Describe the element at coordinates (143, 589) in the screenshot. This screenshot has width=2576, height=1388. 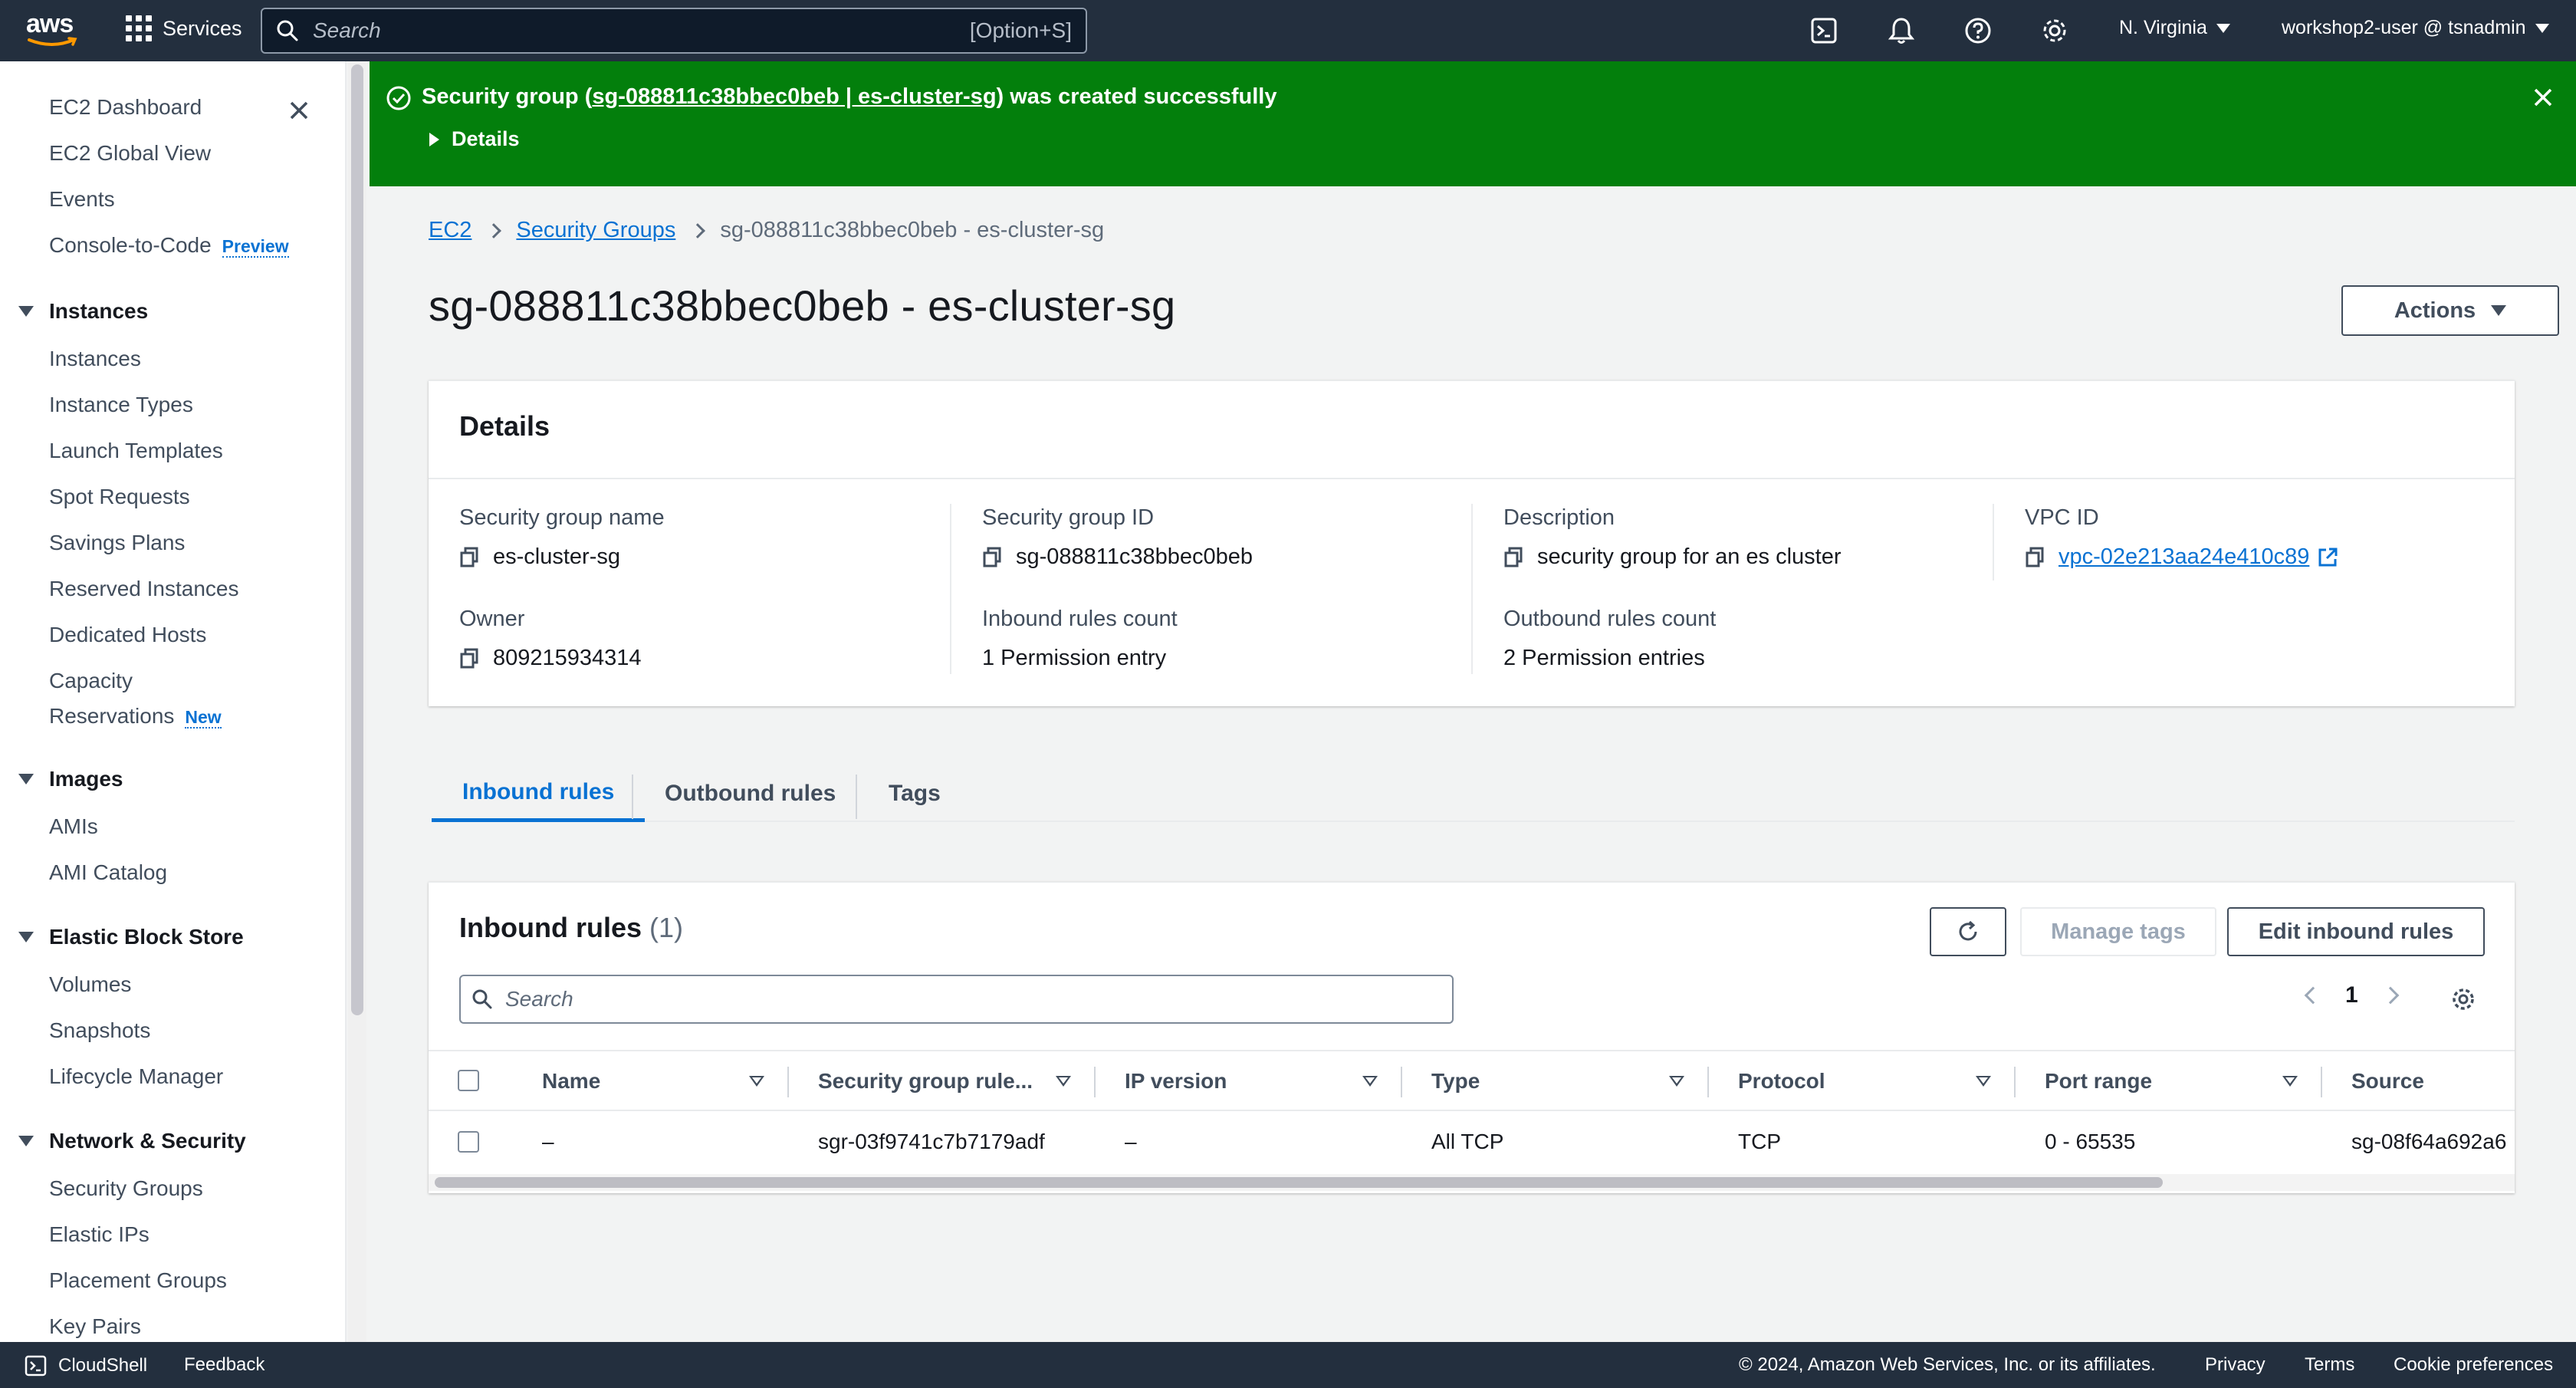
I see `sidebar-item-reserved-instances: Reserved Instances` at that location.